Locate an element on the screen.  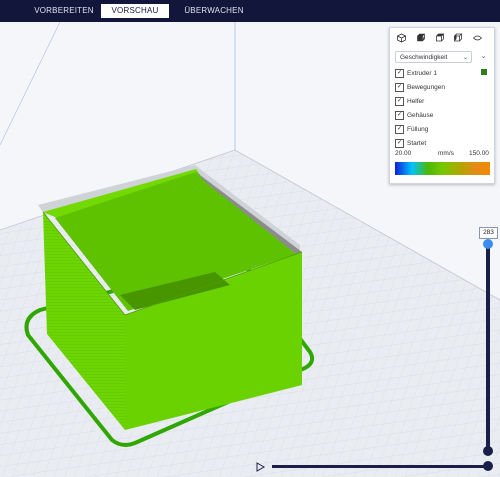
extruder-color-swatch is located at coordinates (484, 72).